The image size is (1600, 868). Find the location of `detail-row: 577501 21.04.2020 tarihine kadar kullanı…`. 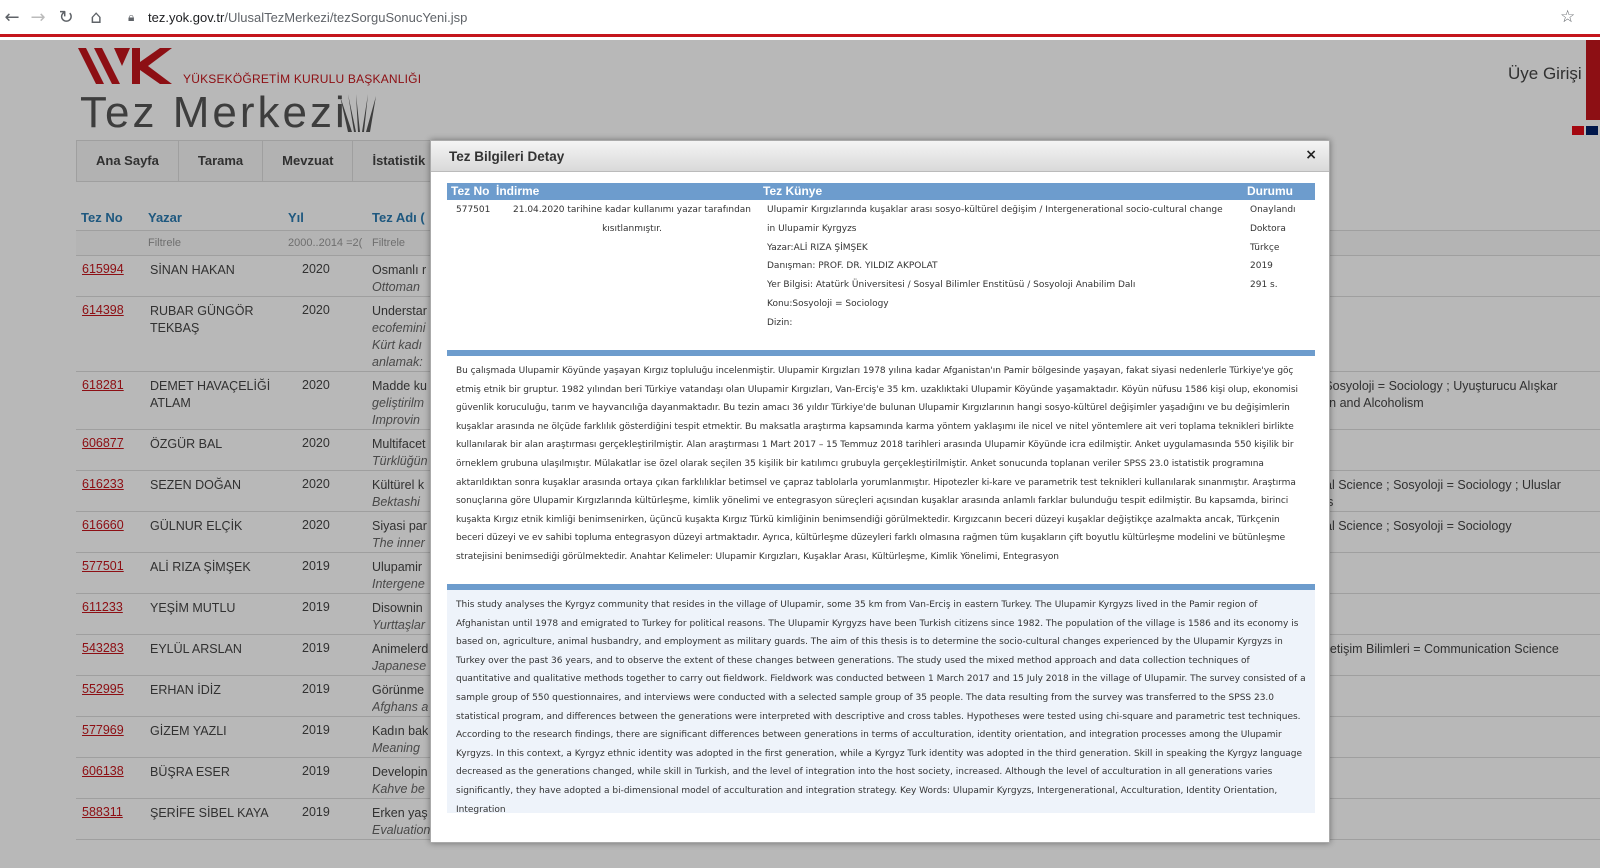

detail-row: 577501 21.04.2020 tarihine kadar kullanı… is located at coordinates (881, 275).